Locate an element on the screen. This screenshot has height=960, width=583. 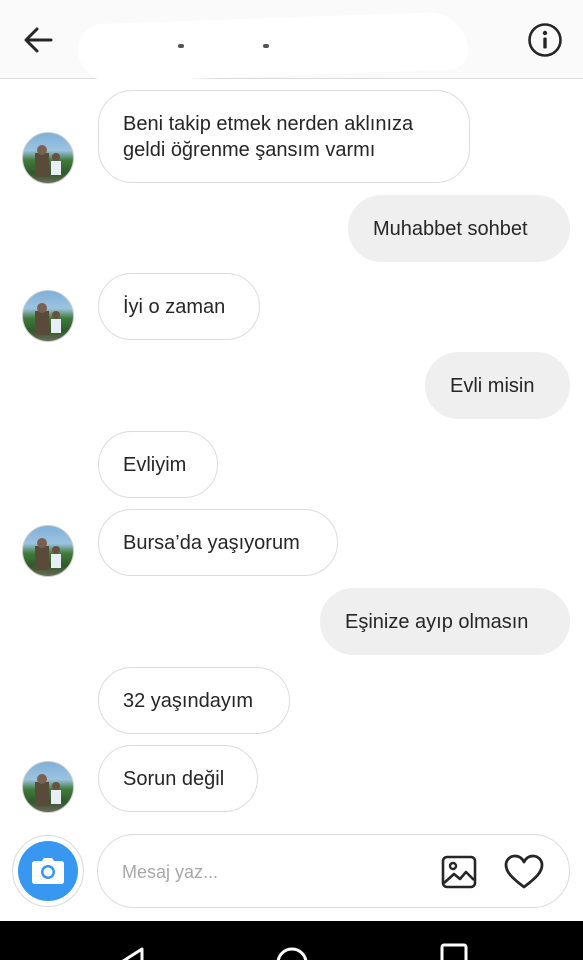
info-button is located at coordinates (545, 40).